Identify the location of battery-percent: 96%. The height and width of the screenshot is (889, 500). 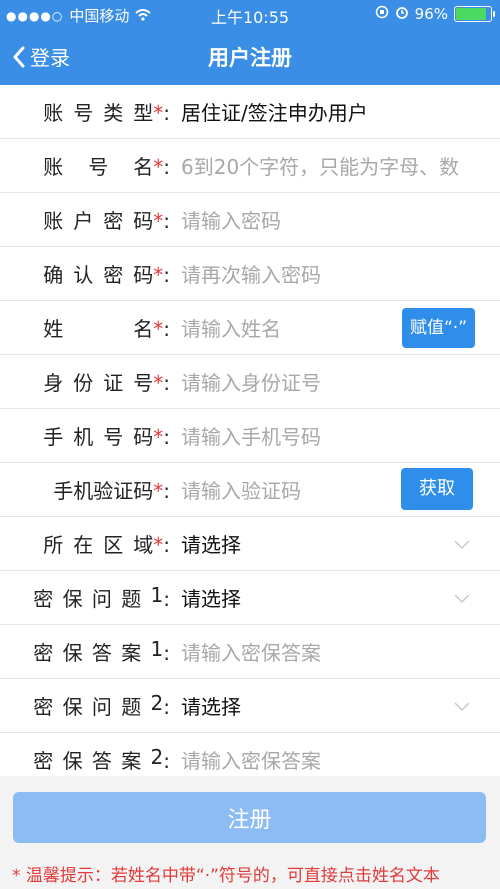
(431, 14).